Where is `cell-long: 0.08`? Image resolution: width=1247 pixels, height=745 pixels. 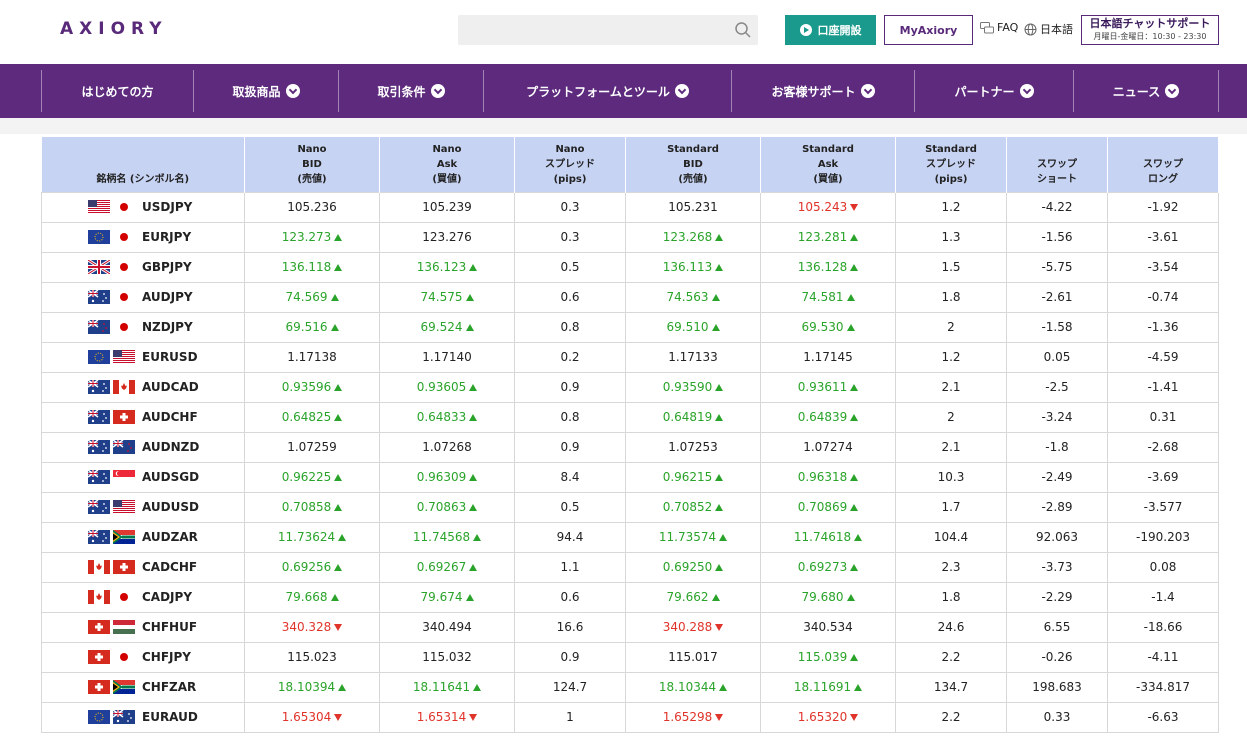 cell-long: 0.08 is located at coordinates (1163, 567).